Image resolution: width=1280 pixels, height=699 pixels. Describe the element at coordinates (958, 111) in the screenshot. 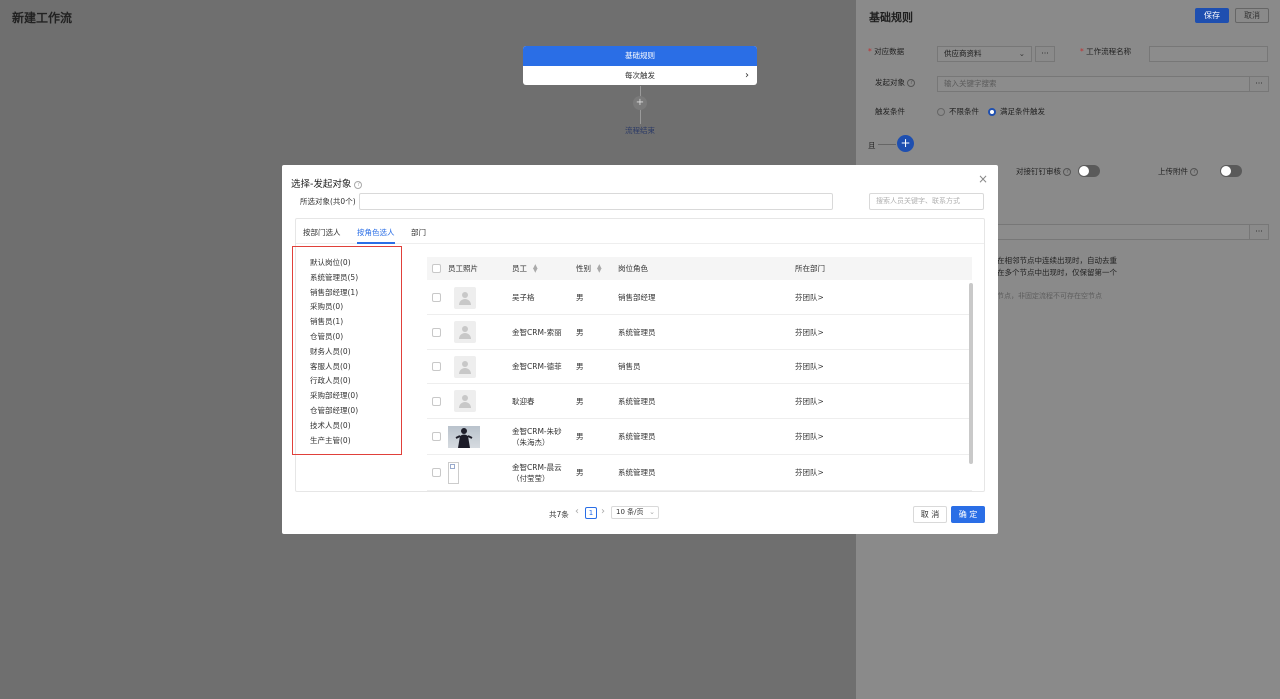

I see `radio-unlimited: 不限条件` at that location.